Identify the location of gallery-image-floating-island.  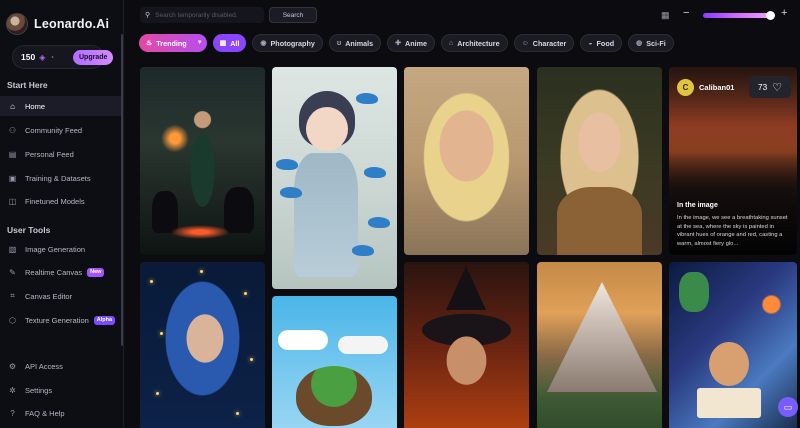
(334, 362).